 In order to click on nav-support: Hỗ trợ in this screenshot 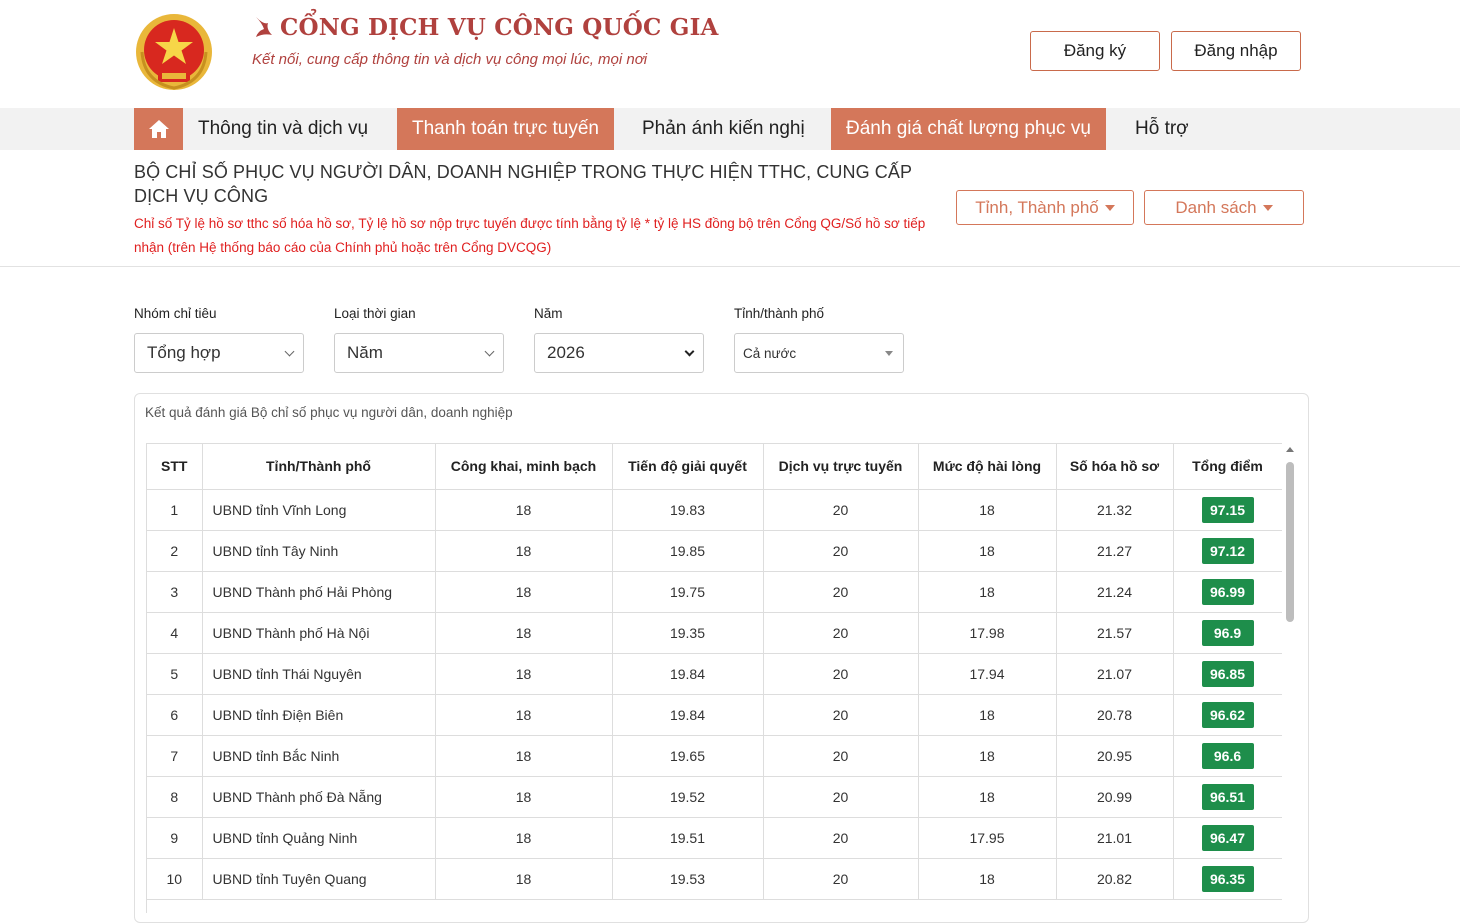, I will do `click(1162, 129)`.